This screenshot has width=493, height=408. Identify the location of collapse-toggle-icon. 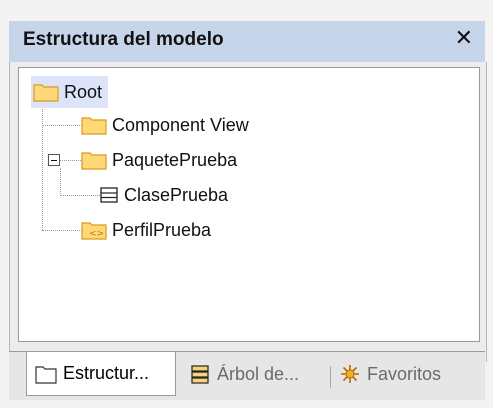
(54, 160).